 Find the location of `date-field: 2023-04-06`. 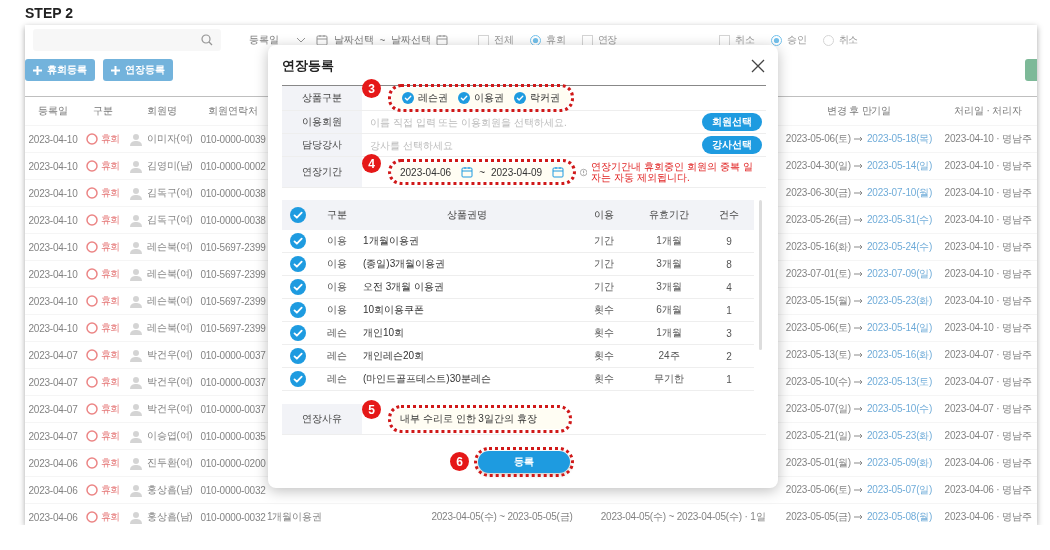

date-field: 2023-04-06 is located at coordinates (426, 172).